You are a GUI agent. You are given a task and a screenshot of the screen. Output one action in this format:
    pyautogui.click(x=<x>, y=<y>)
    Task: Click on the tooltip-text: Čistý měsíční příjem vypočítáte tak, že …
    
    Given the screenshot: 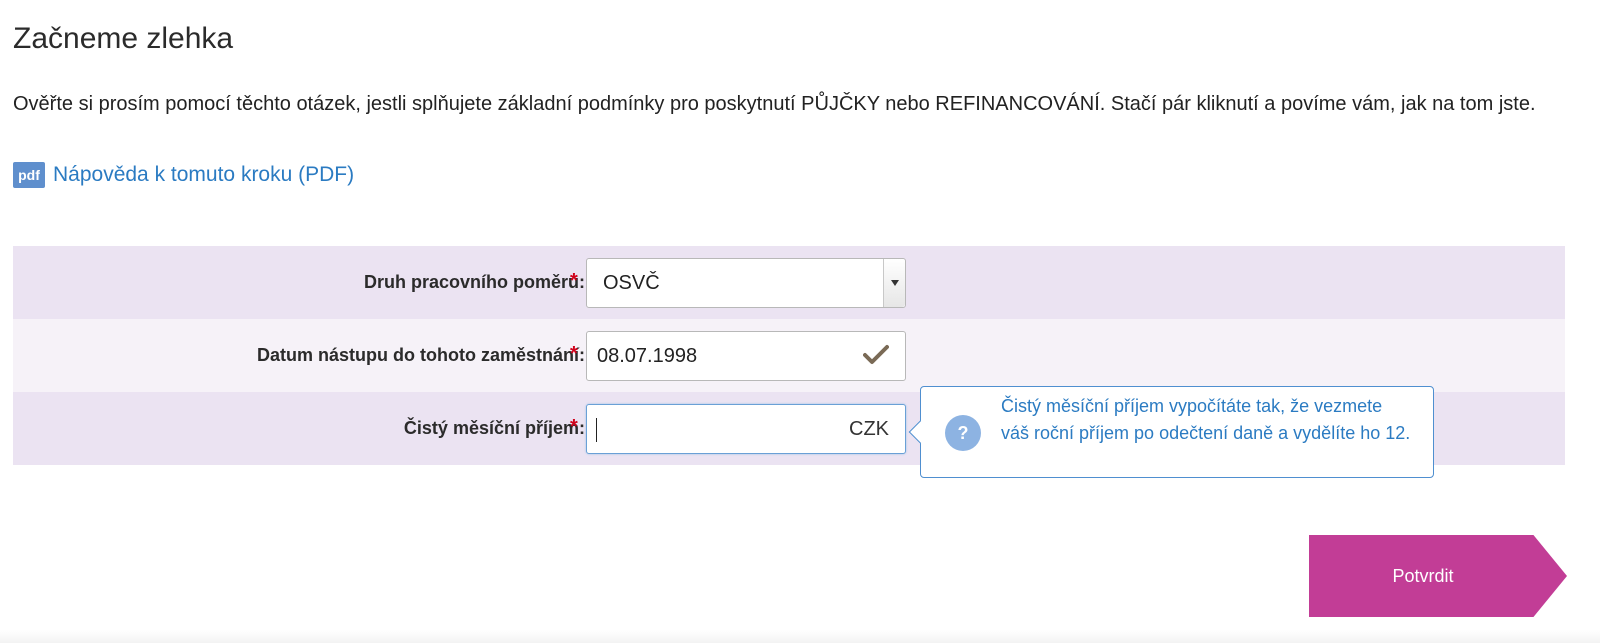 What is the action you would take?
    pyautogui.click(x=1206, y=419)
    